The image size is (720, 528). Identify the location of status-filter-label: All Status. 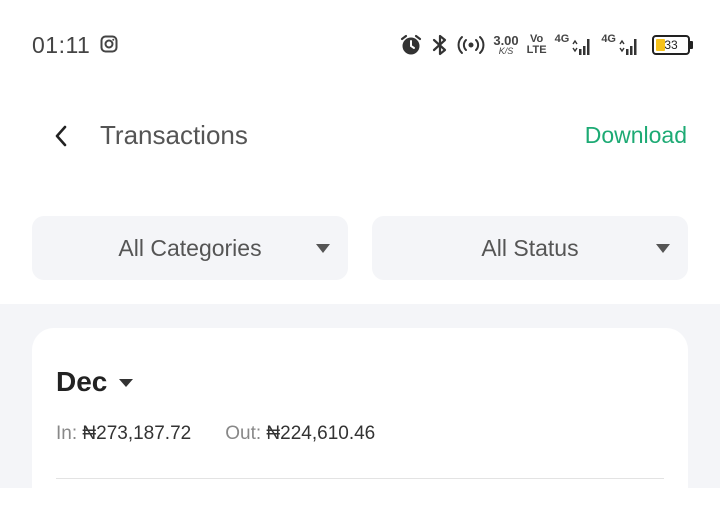
(530, 248).